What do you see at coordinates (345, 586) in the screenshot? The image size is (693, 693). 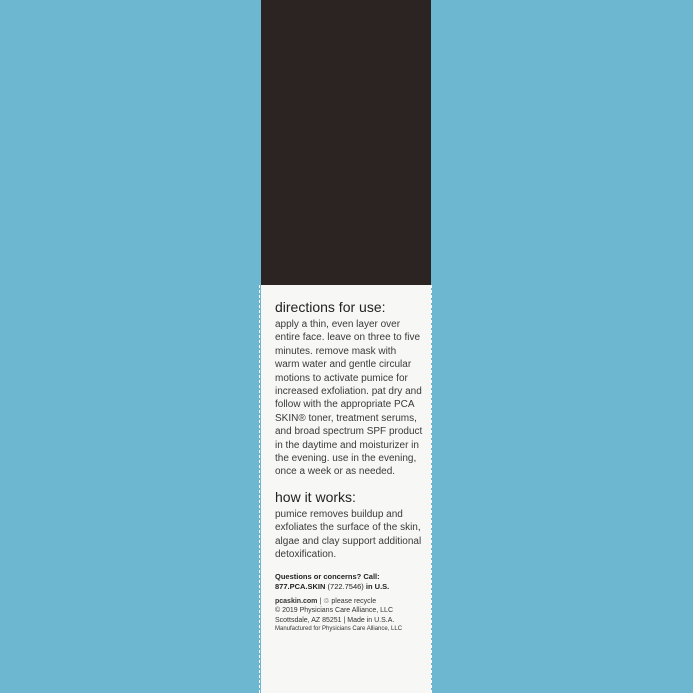 I see `phone-digits: (722.7546)` at bounding box center [345, 586].